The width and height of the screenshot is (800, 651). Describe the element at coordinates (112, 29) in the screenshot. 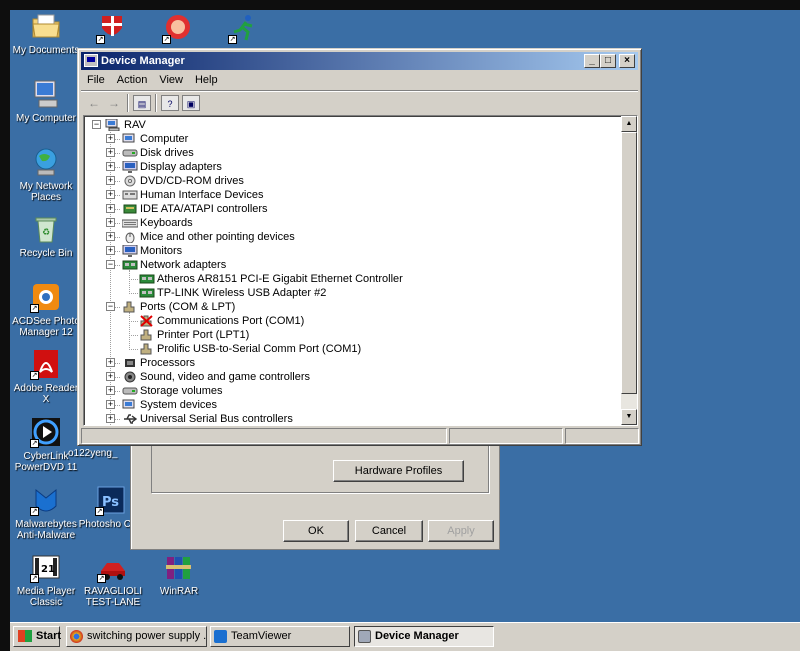

I see `desktop-icon-shield-app: ↗` at that location.